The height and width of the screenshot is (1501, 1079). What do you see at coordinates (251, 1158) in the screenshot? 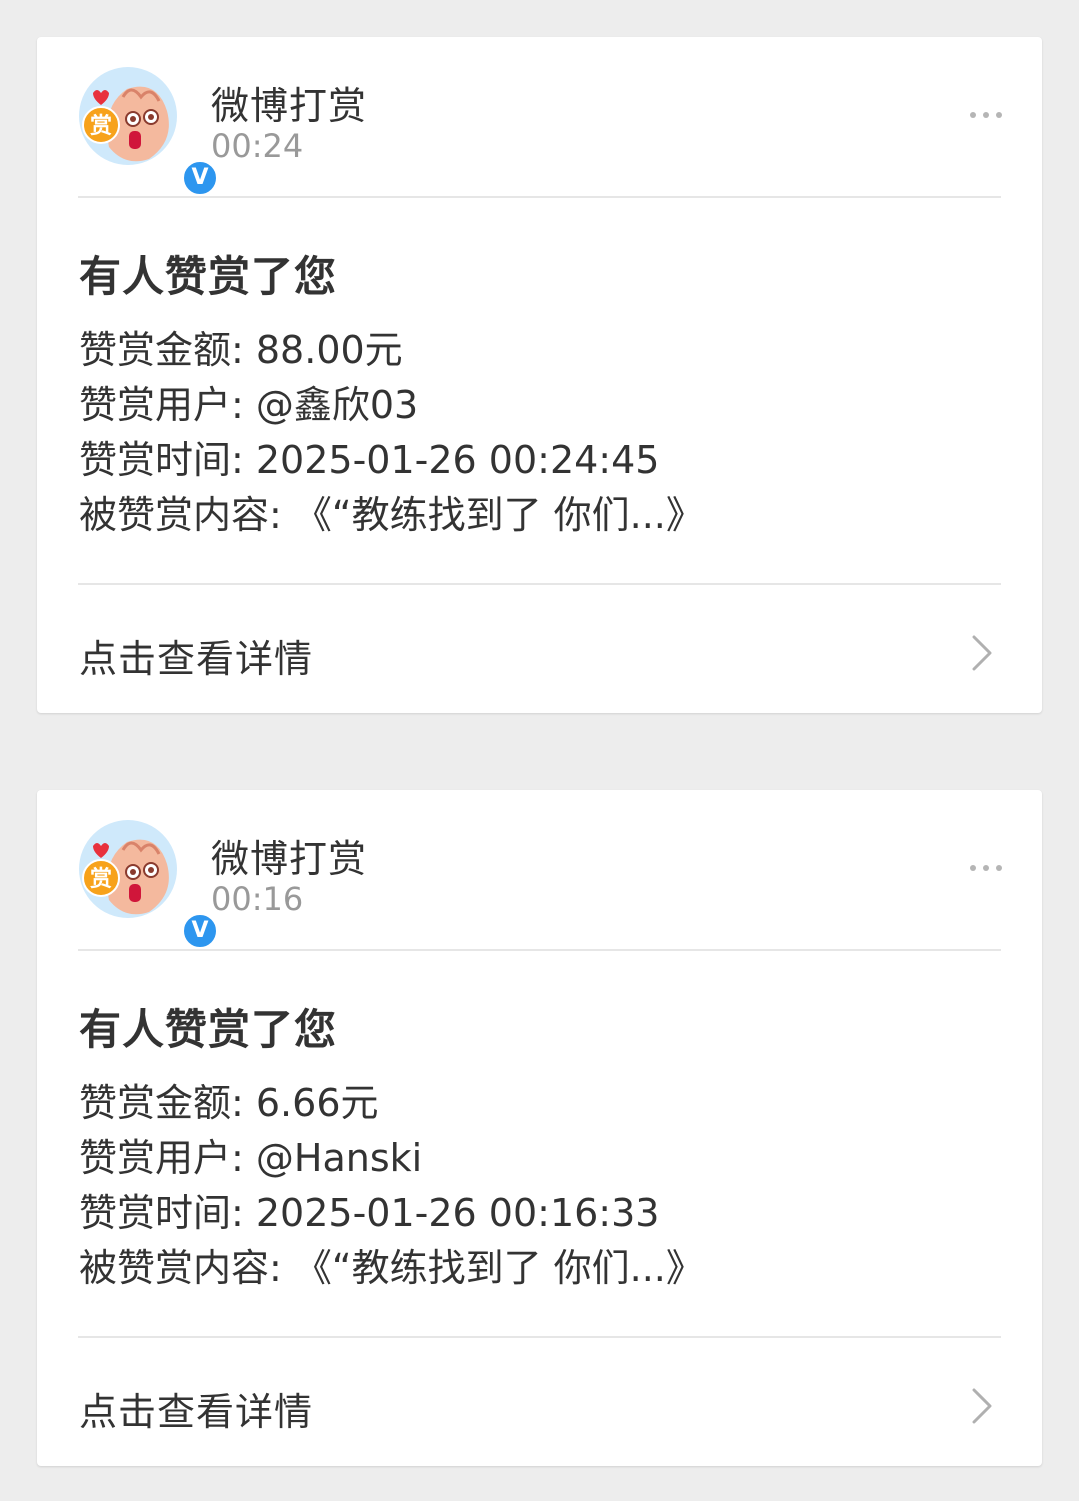
I see `reward-user: 赞赏用户: @Hanski` at bounding box center [251, 1158].